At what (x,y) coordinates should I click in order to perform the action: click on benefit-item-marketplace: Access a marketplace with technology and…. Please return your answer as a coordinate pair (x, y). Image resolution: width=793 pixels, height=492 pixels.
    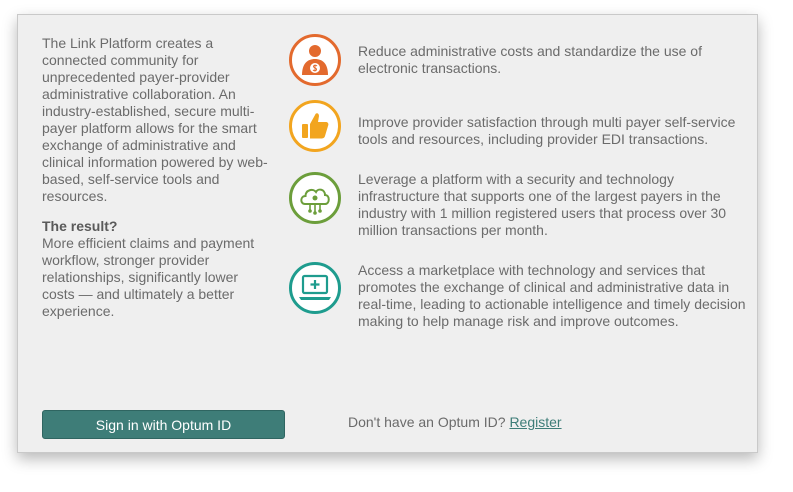
    Looking at the image, I should click on (519, 295).